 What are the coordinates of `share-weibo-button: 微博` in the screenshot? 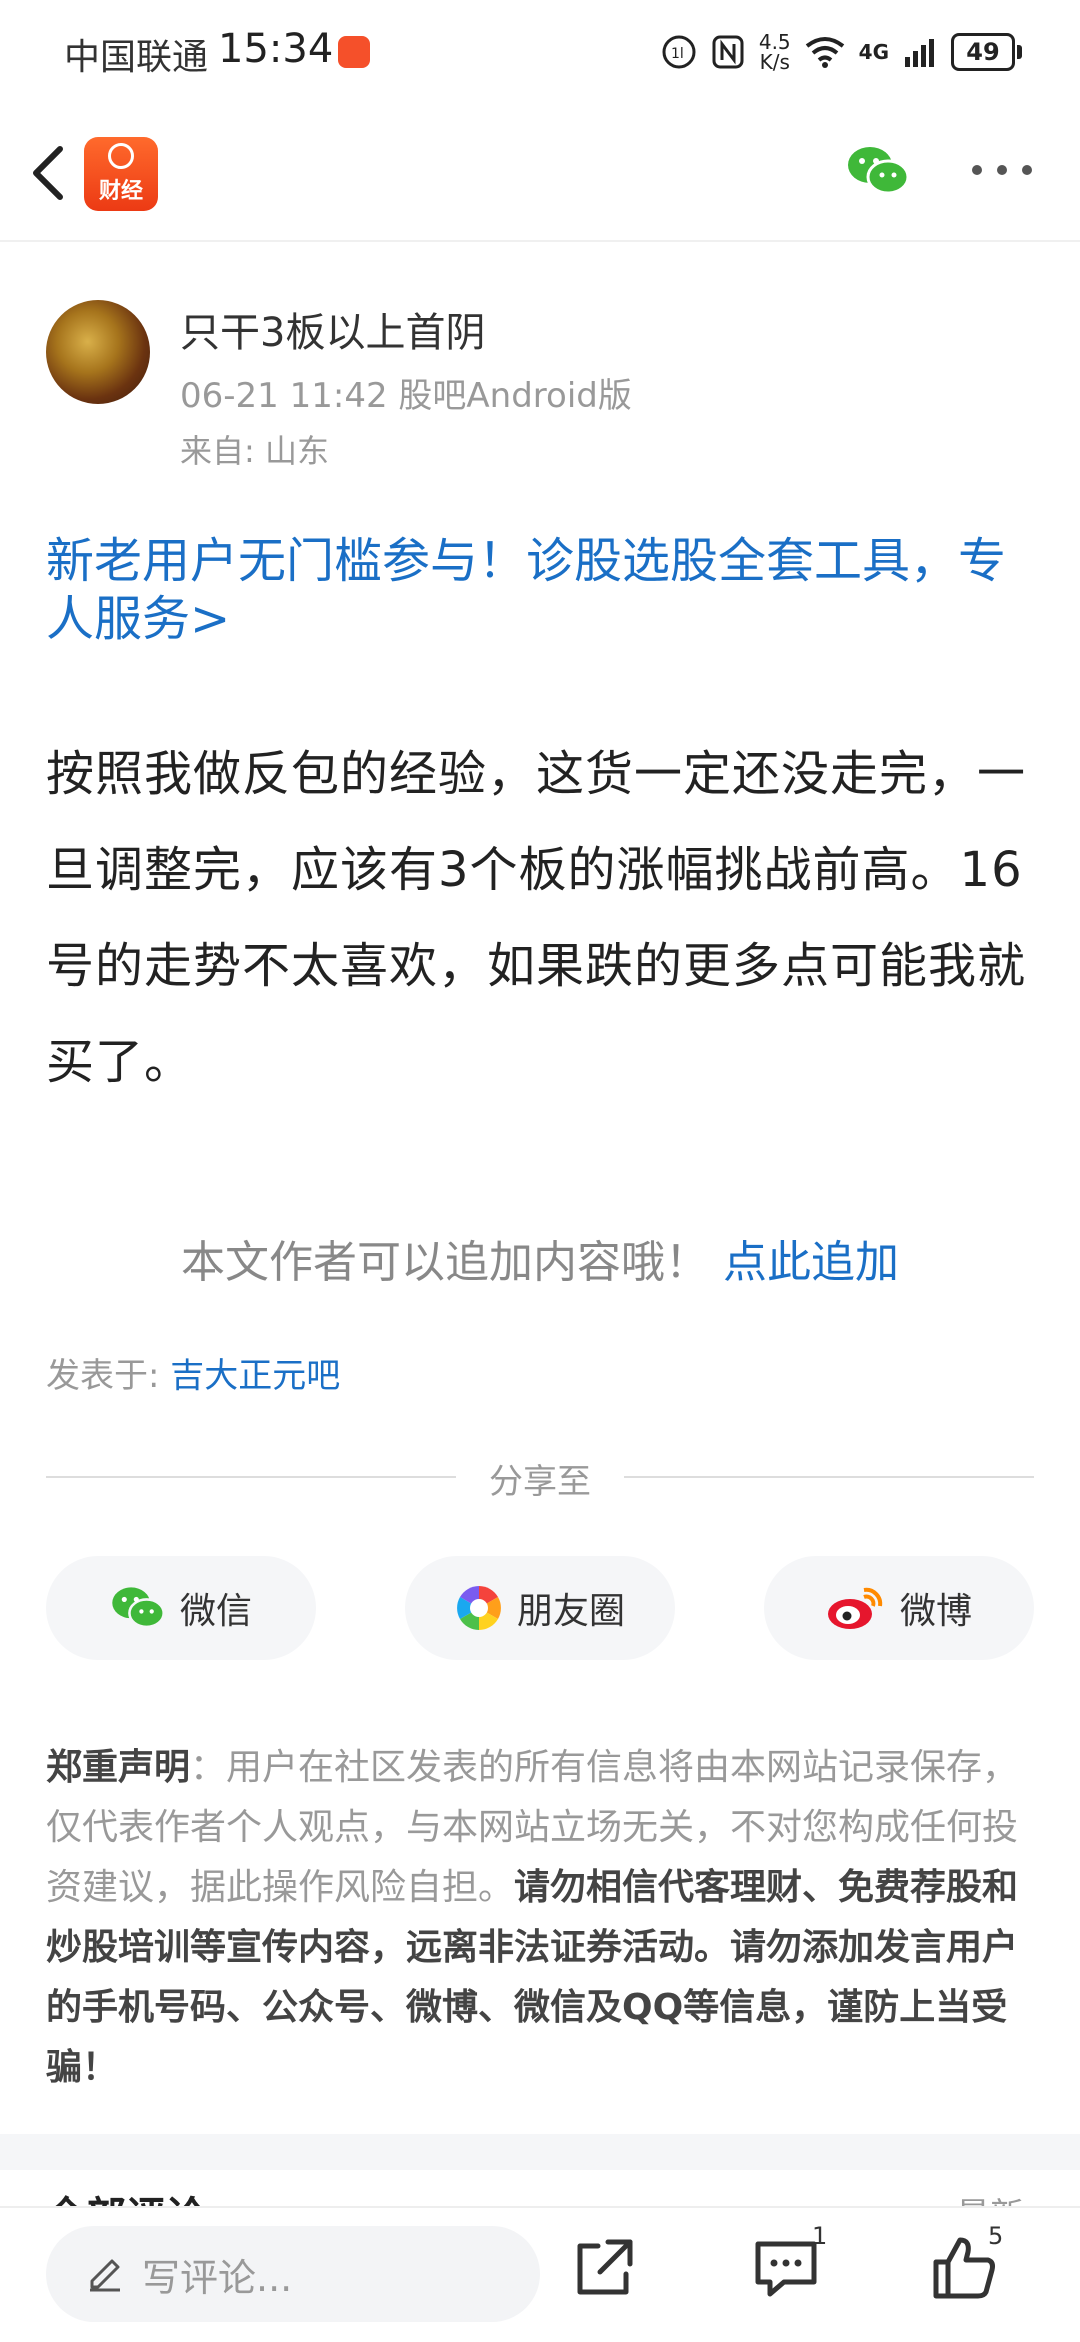 It's located at (899, 1608).